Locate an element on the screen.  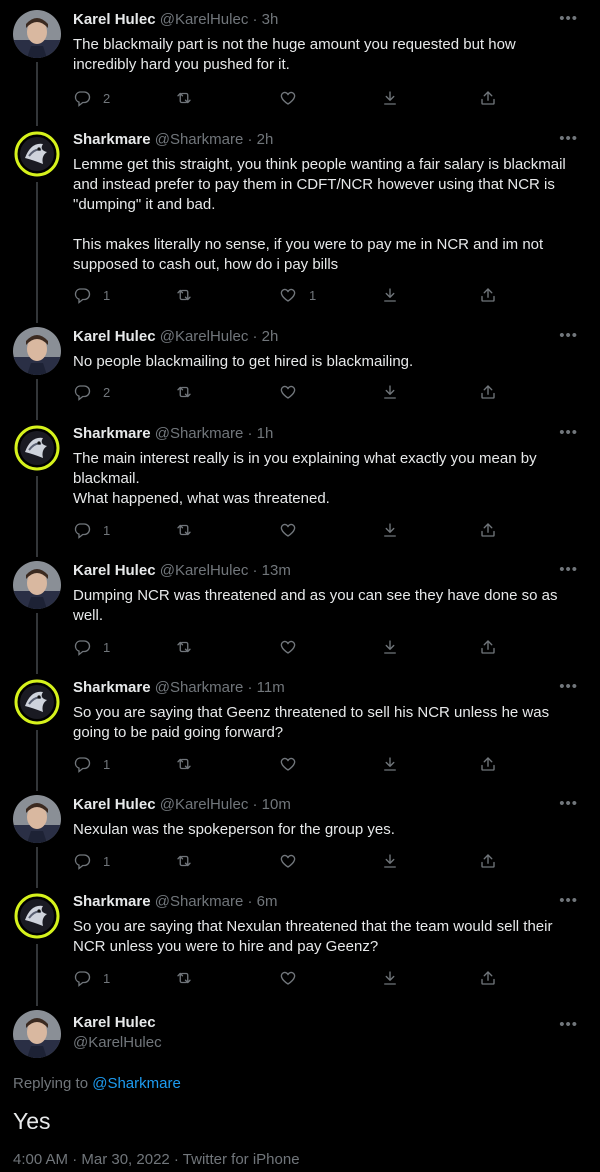
tweet-time: 6m is located at coordinates (267, 901).